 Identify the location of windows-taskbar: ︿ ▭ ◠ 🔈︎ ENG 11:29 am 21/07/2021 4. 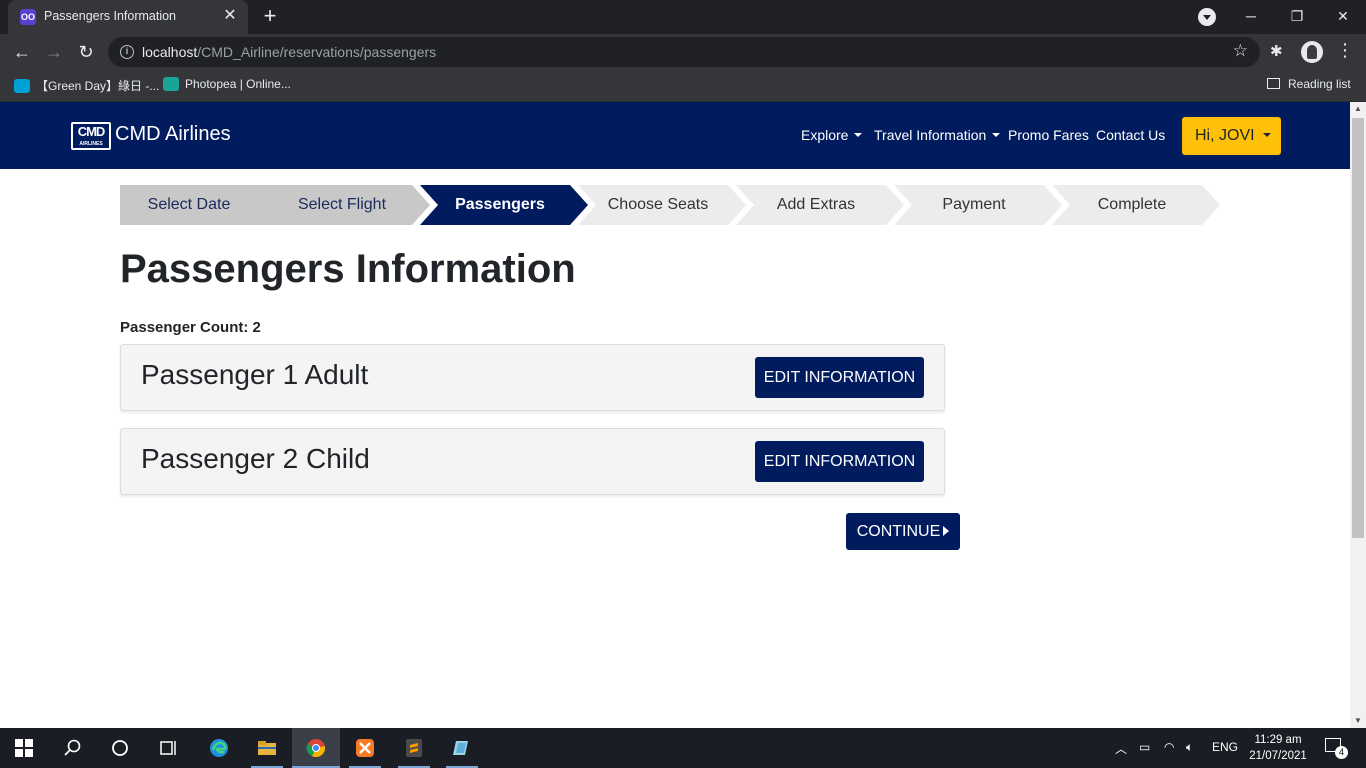
(683, 748).